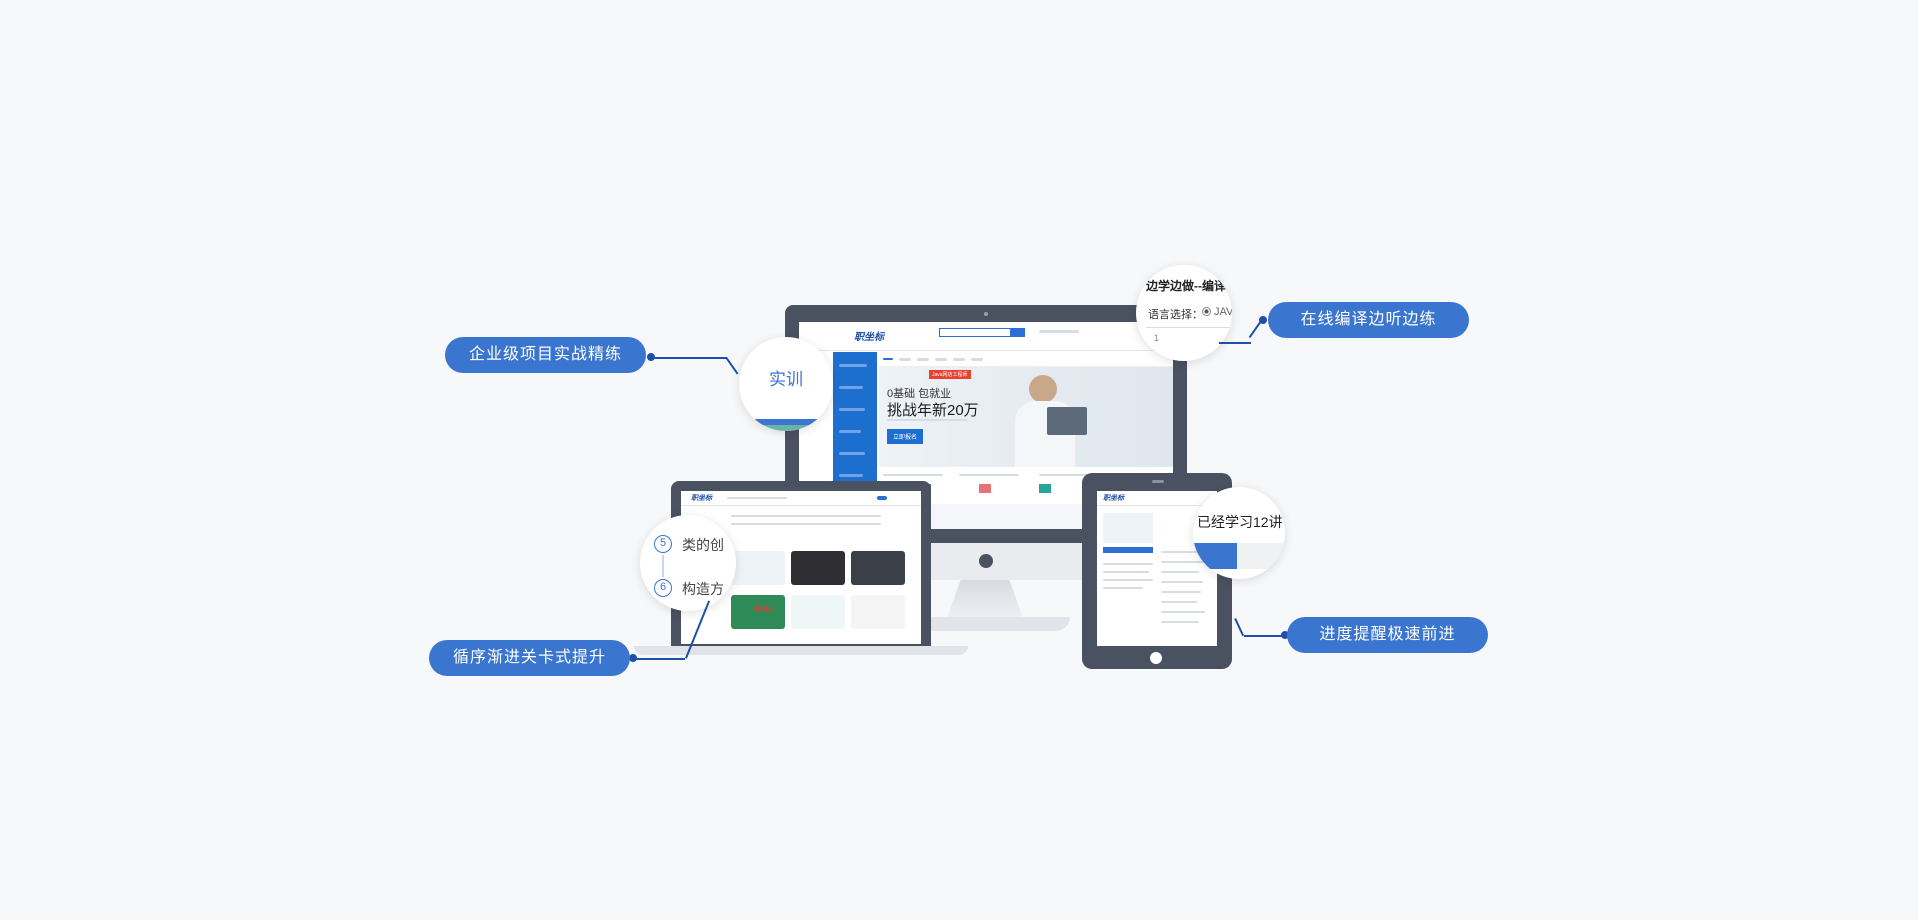  Describe the element at coordinates (1018, 332) in the screenshot. I see `search-button` at that location.